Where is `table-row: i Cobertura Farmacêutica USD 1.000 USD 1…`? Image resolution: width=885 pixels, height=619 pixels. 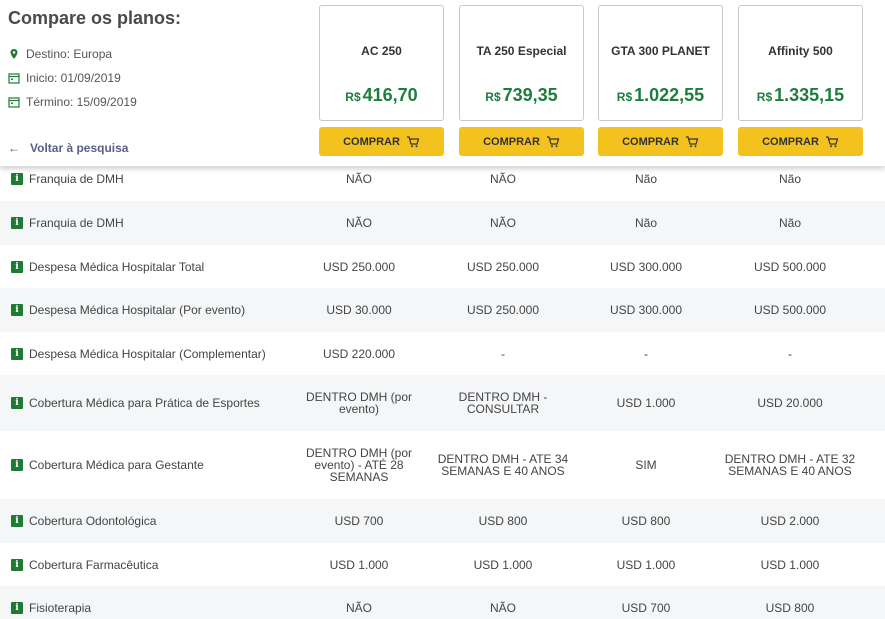
table-row: i Cobertura Farmacêutica USD 1.000 USD 1… is located at coordinates (442, 564).